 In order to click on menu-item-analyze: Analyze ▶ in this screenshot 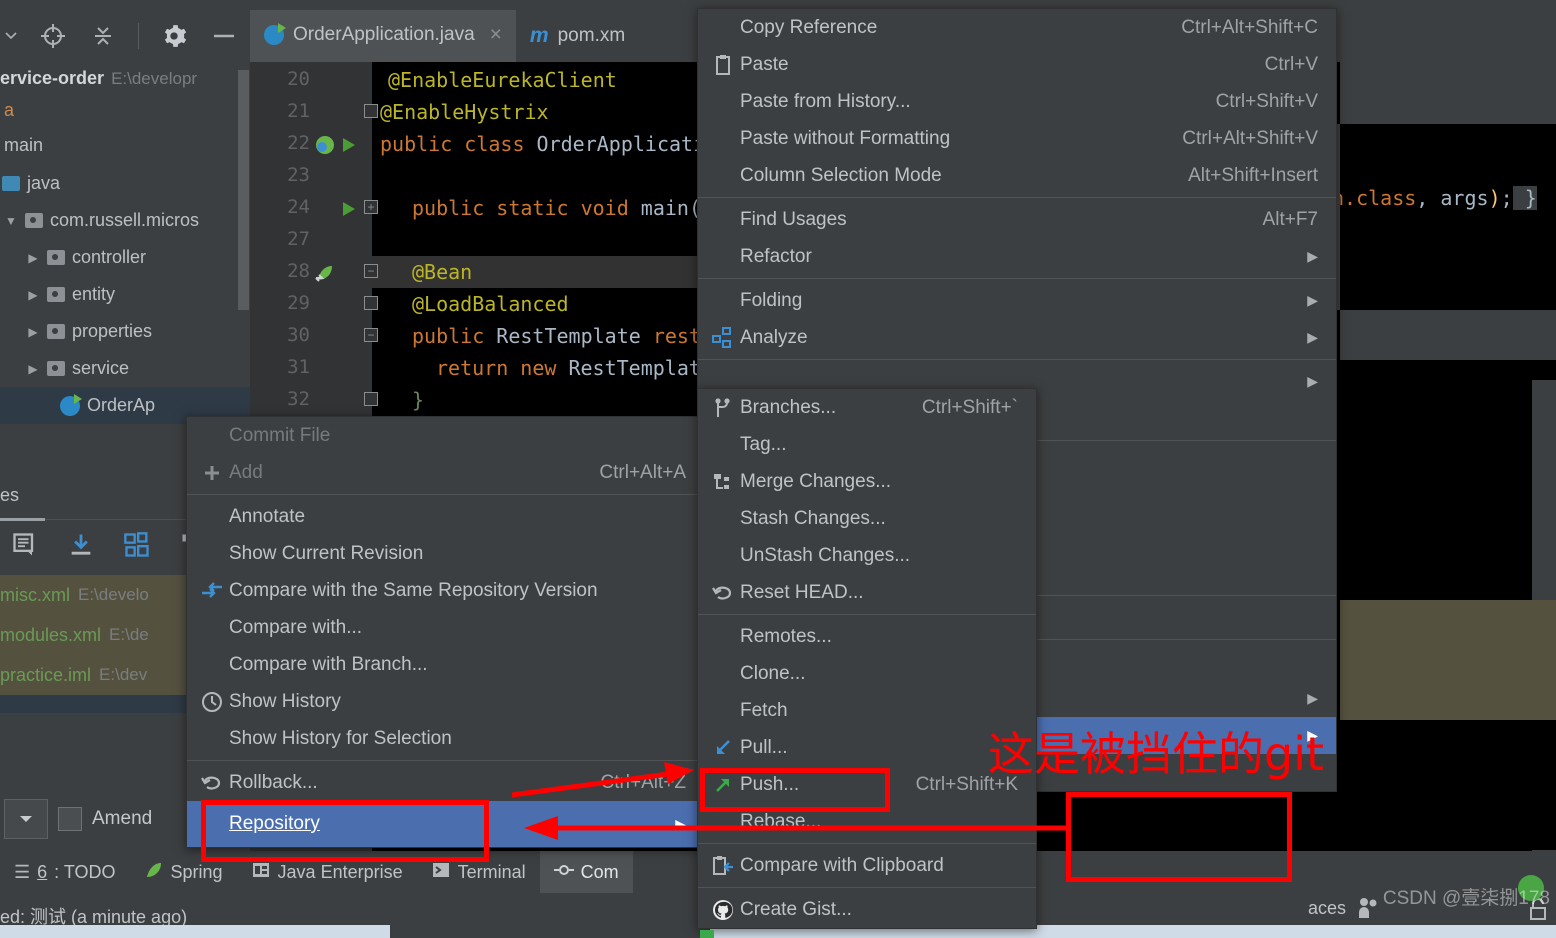, I will do `click(1017, 337)`.